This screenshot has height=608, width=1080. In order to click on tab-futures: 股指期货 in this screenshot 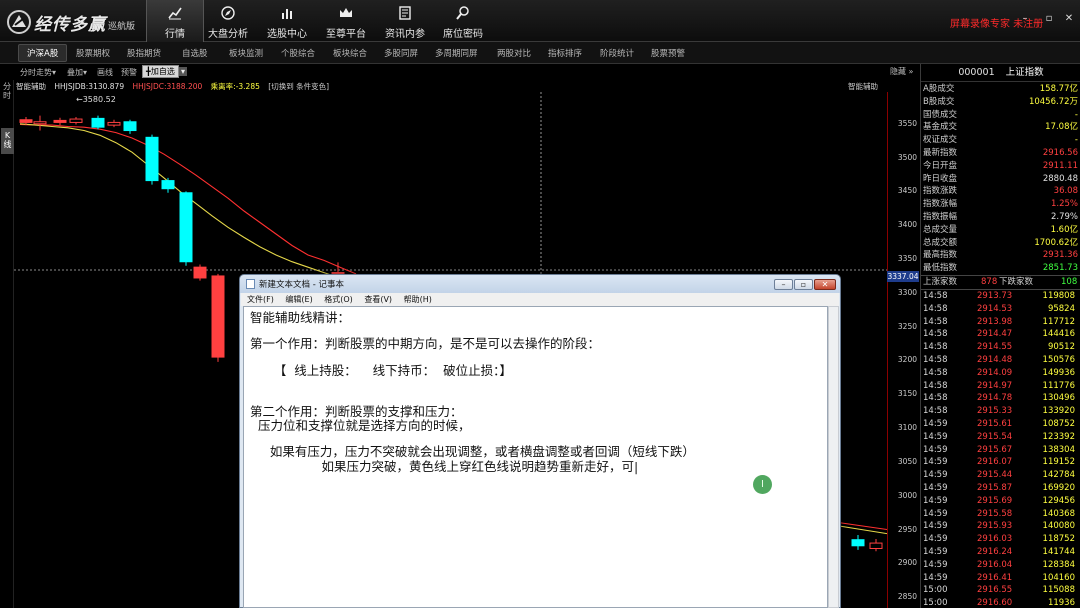, I will do `click(144, 53)`.